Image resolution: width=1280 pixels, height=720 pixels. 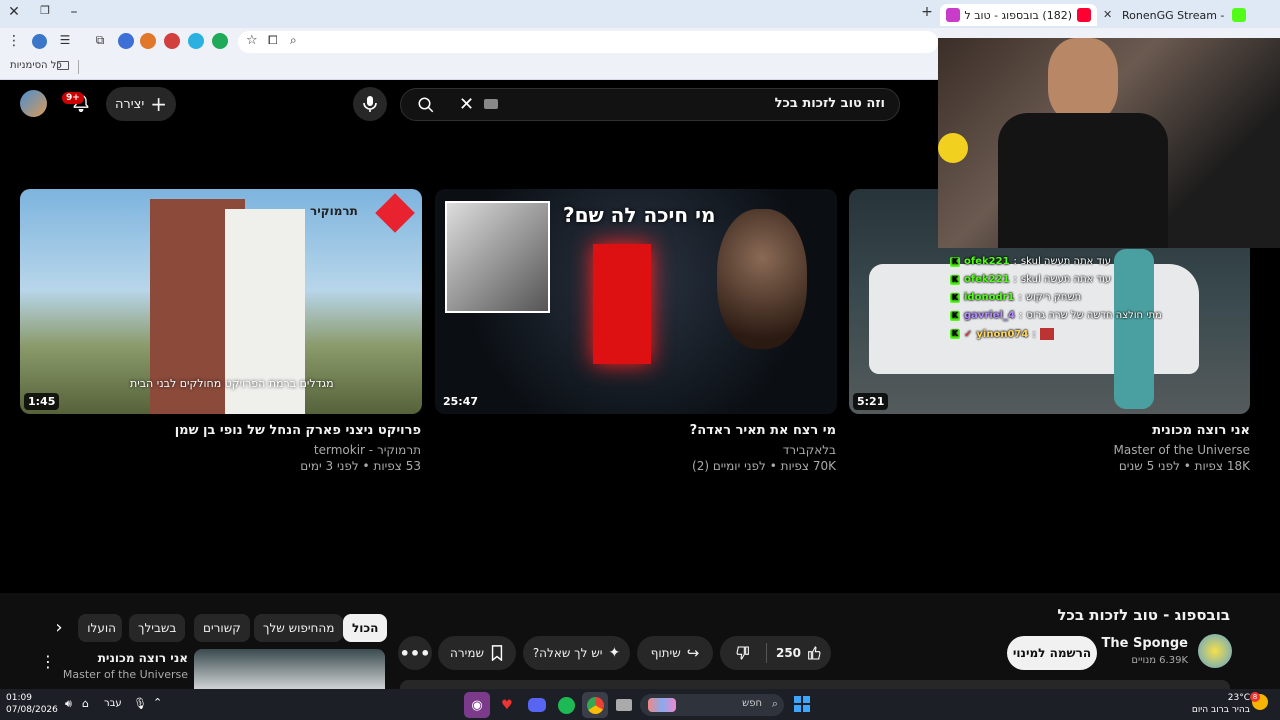 What do you see at coordinates (764, 466) in the screenshot?
I see `video-meta: 70K צפיות • לפני יומיים (2)` at bounding box center [764, 466].